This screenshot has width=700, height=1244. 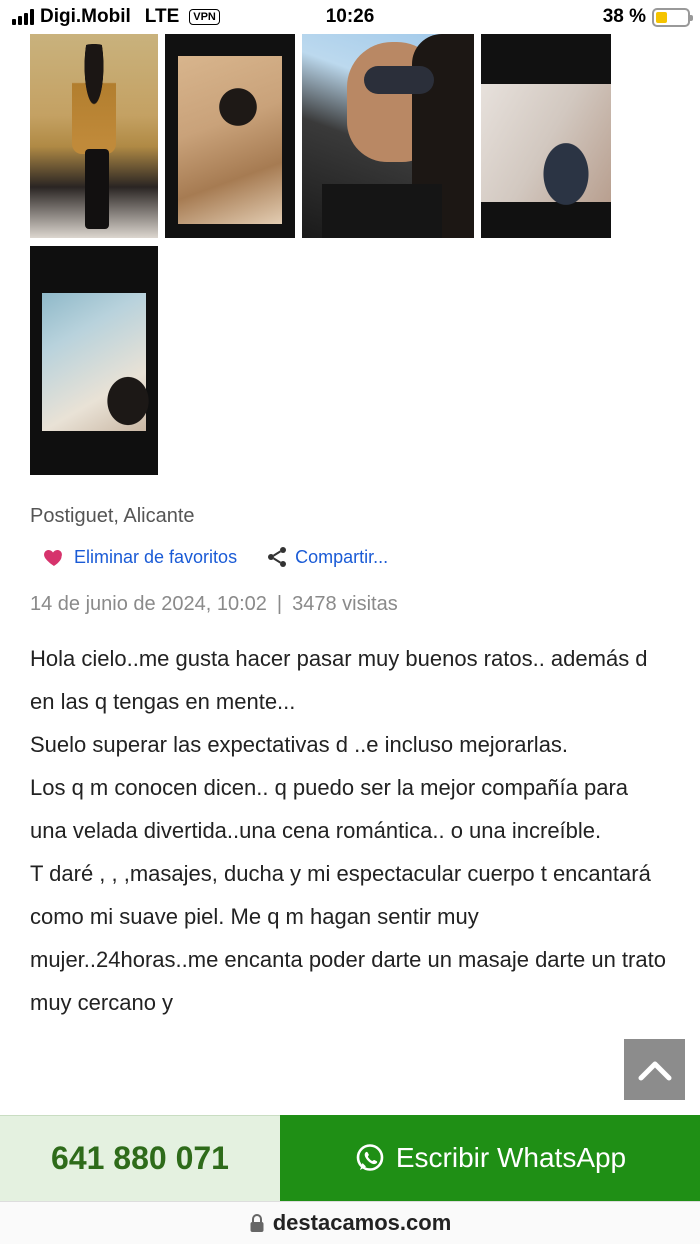 I want to click on network-type: LTE, so click(x=162, y=16).